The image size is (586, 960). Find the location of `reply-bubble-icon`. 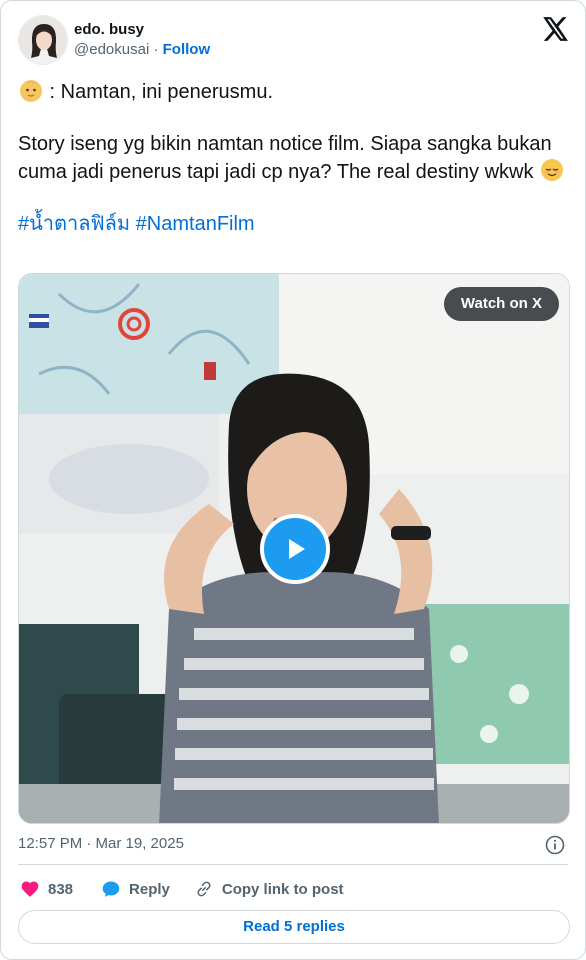

reply-bubble-icon is located at coordinates (111, 889).